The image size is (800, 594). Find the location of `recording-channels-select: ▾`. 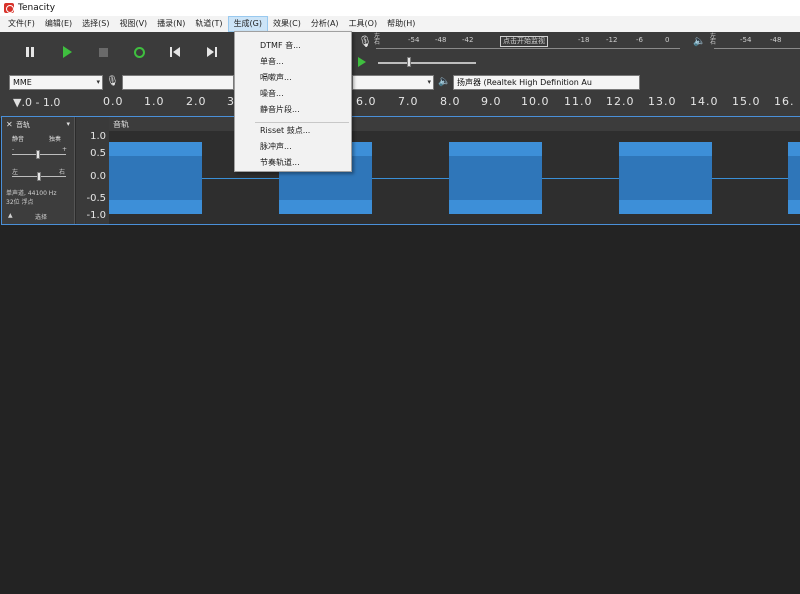

recording-channels-select: ▾ is located at coordinates (393, 82).